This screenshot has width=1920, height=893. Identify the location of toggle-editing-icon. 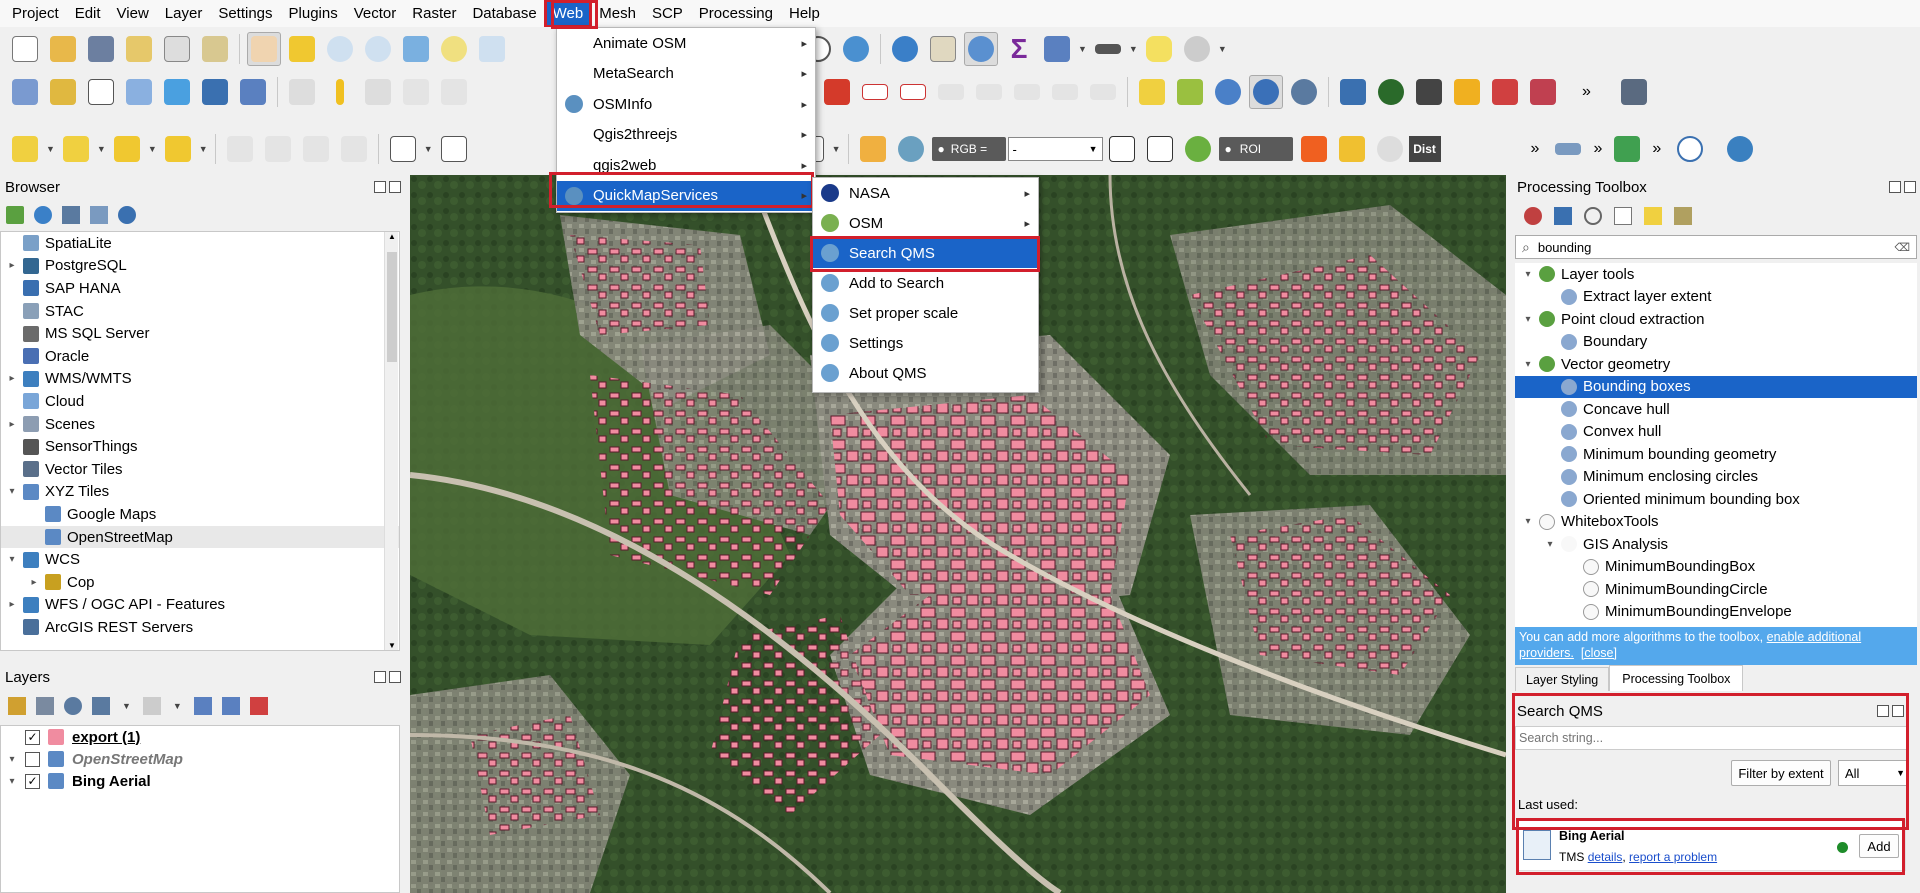
(340, 92).